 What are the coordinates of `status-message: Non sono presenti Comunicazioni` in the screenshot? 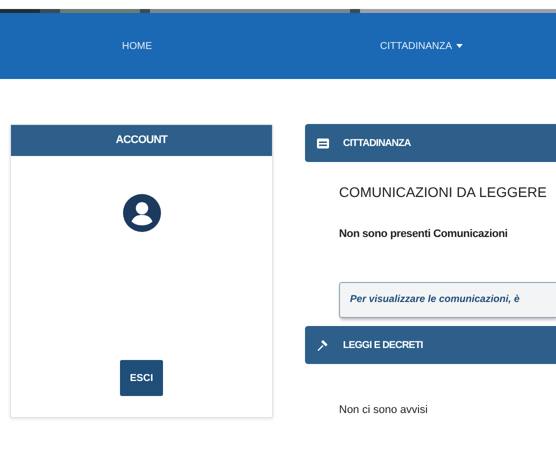 It's located at (424, 234).